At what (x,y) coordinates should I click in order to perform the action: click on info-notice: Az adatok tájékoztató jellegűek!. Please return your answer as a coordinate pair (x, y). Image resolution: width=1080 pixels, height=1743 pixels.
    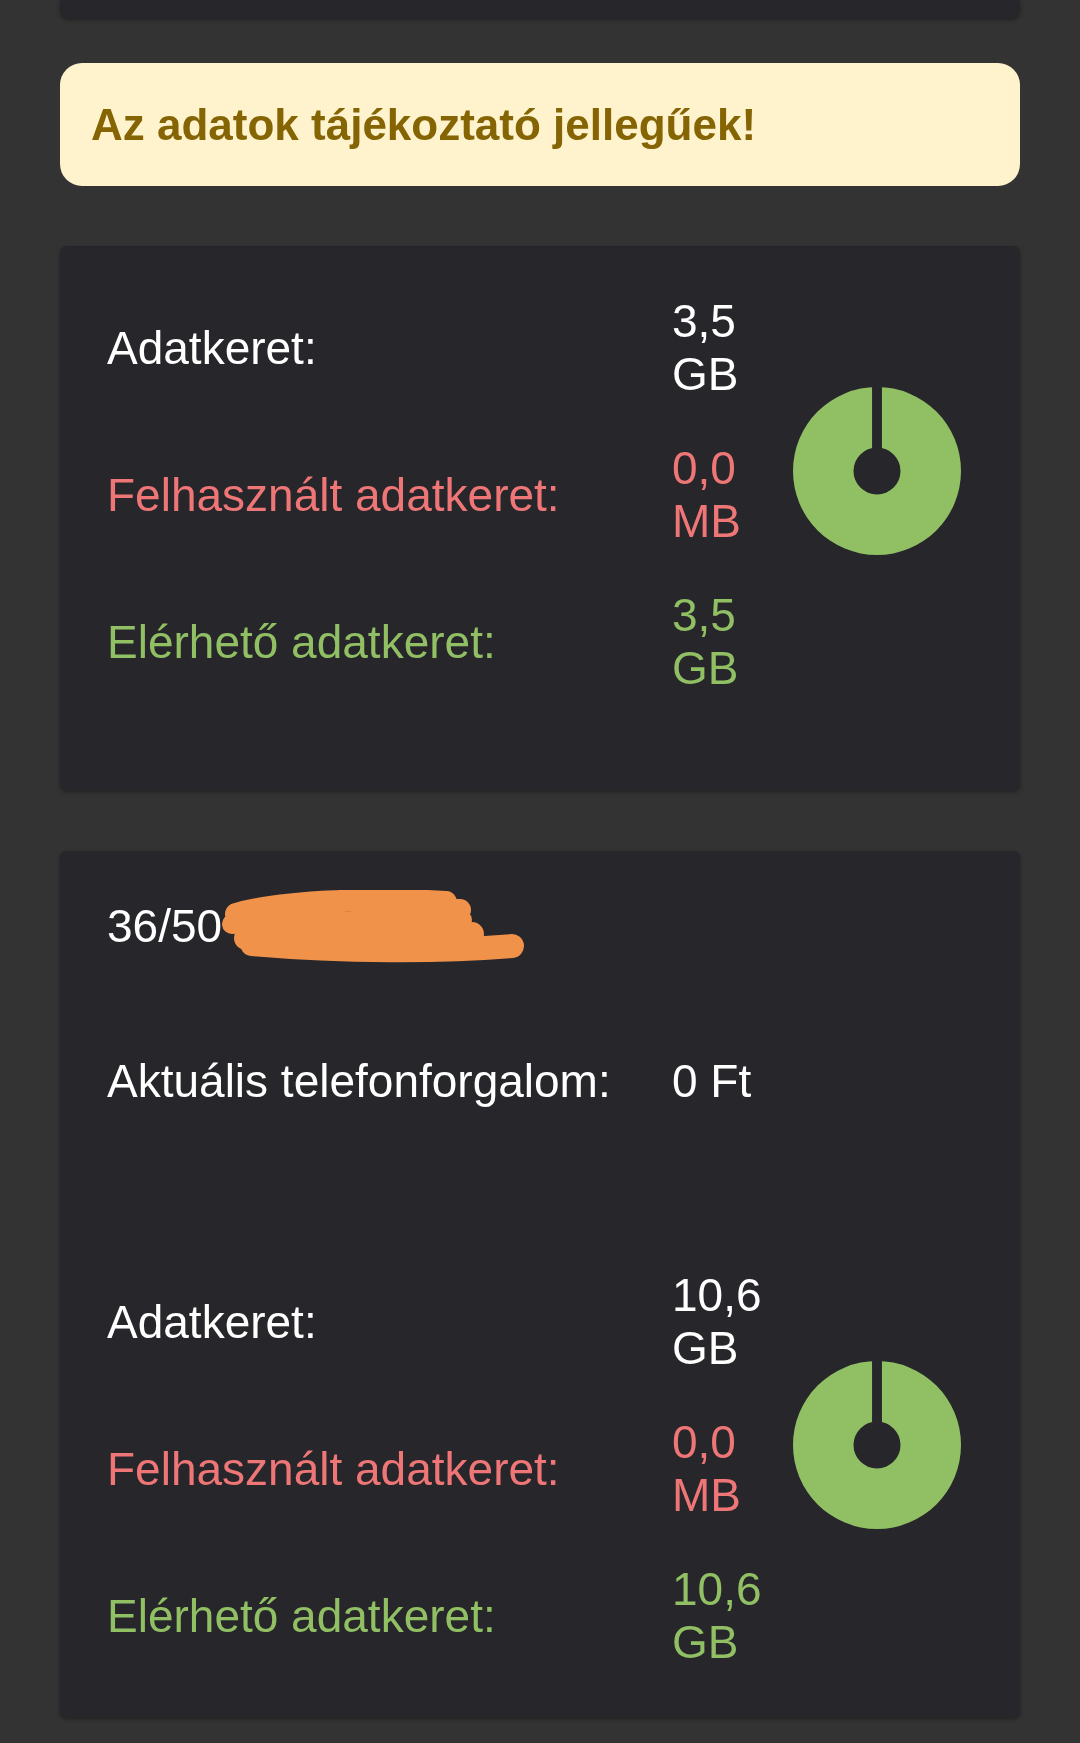
    Looking at the image, I should click on (540, 124).